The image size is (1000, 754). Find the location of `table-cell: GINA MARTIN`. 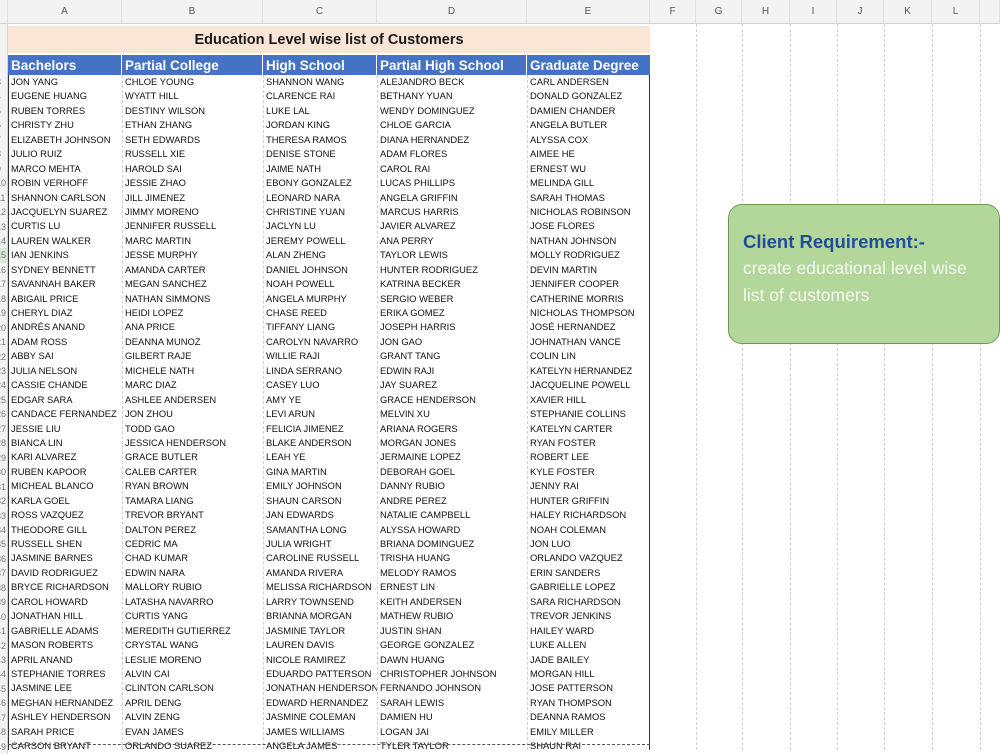

table-cell: GINA MARTIN is located at coordinates (320, 472).